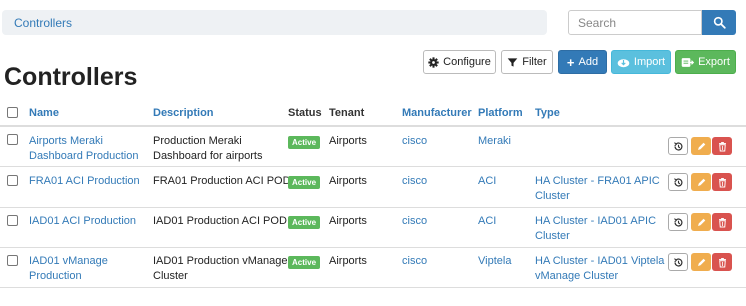  I want to click on filter-icon, so click(512, 62).